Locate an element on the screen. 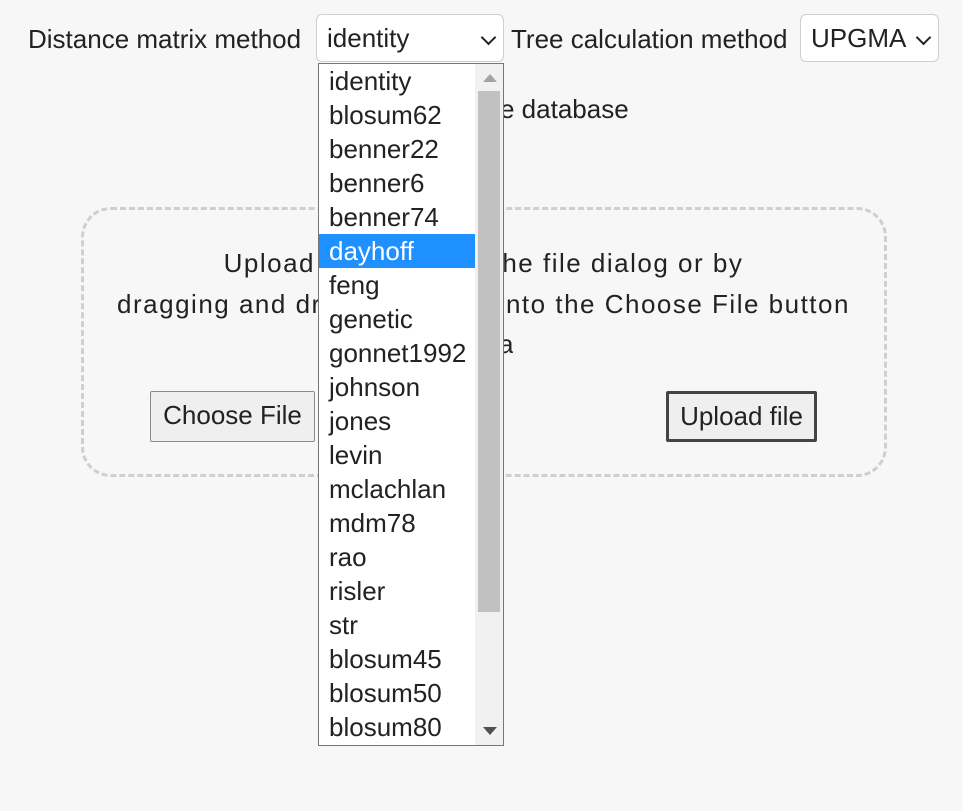 This screenshot has width=963, height=811. dropdown-option: levin is located at coordinates (397, 455).